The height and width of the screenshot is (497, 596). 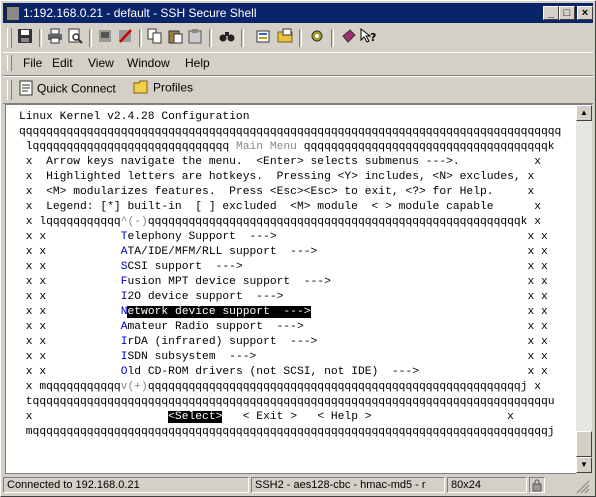 I want to click on terminal-size: 80x24, so click(x=487, y=485).